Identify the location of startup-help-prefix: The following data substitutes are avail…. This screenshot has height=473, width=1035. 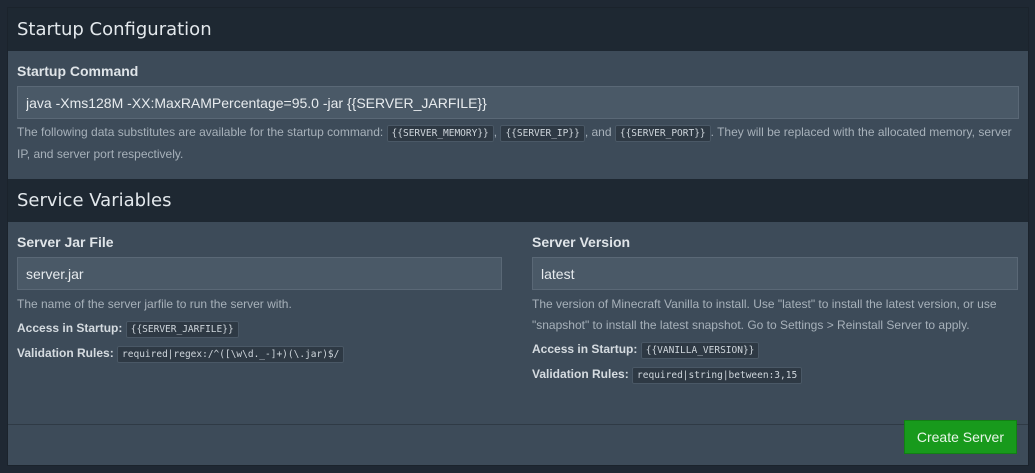
(202, 132).